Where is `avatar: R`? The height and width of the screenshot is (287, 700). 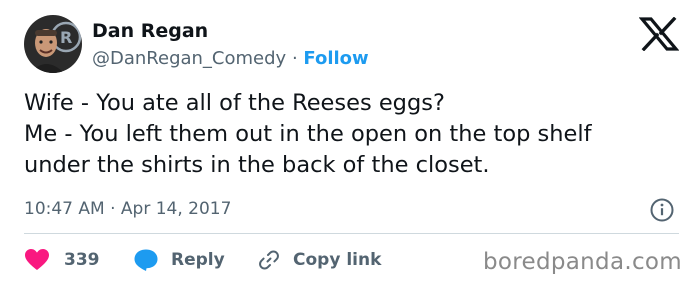 avatar: R is located at coordinates (53, 44).